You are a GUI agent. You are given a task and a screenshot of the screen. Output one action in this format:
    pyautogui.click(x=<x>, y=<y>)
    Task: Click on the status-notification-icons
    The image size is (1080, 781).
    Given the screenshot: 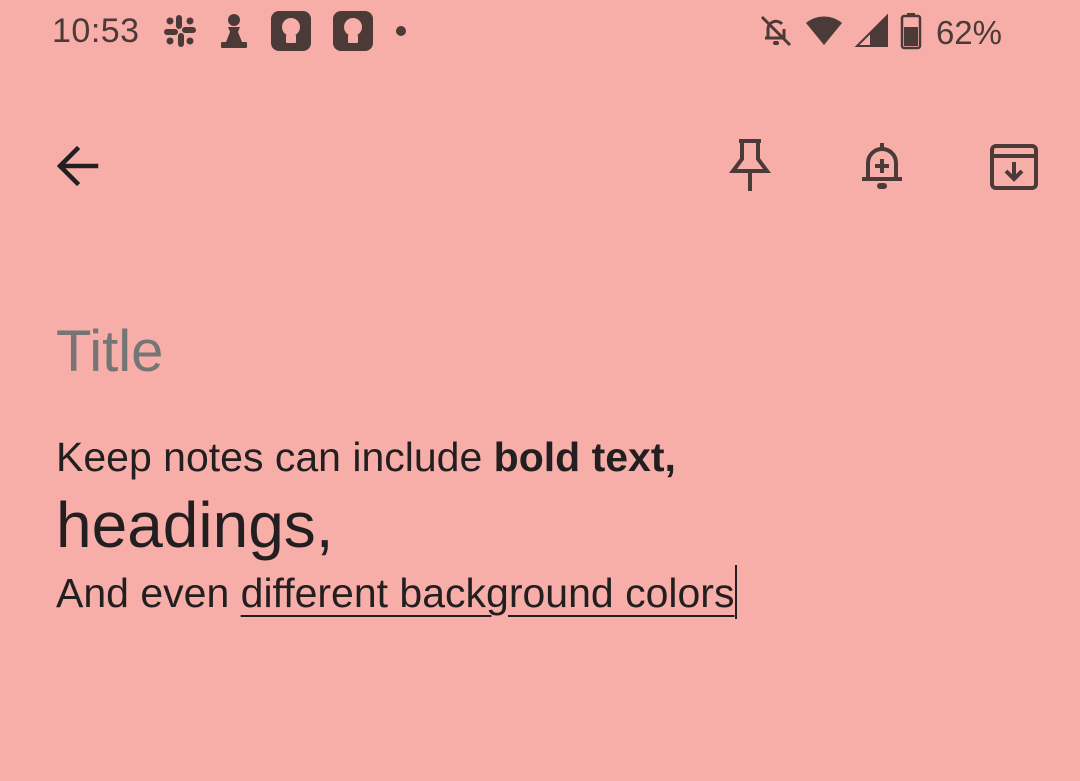 What is the action you would take?
    pyautogui.click(x=285, y=33)
    